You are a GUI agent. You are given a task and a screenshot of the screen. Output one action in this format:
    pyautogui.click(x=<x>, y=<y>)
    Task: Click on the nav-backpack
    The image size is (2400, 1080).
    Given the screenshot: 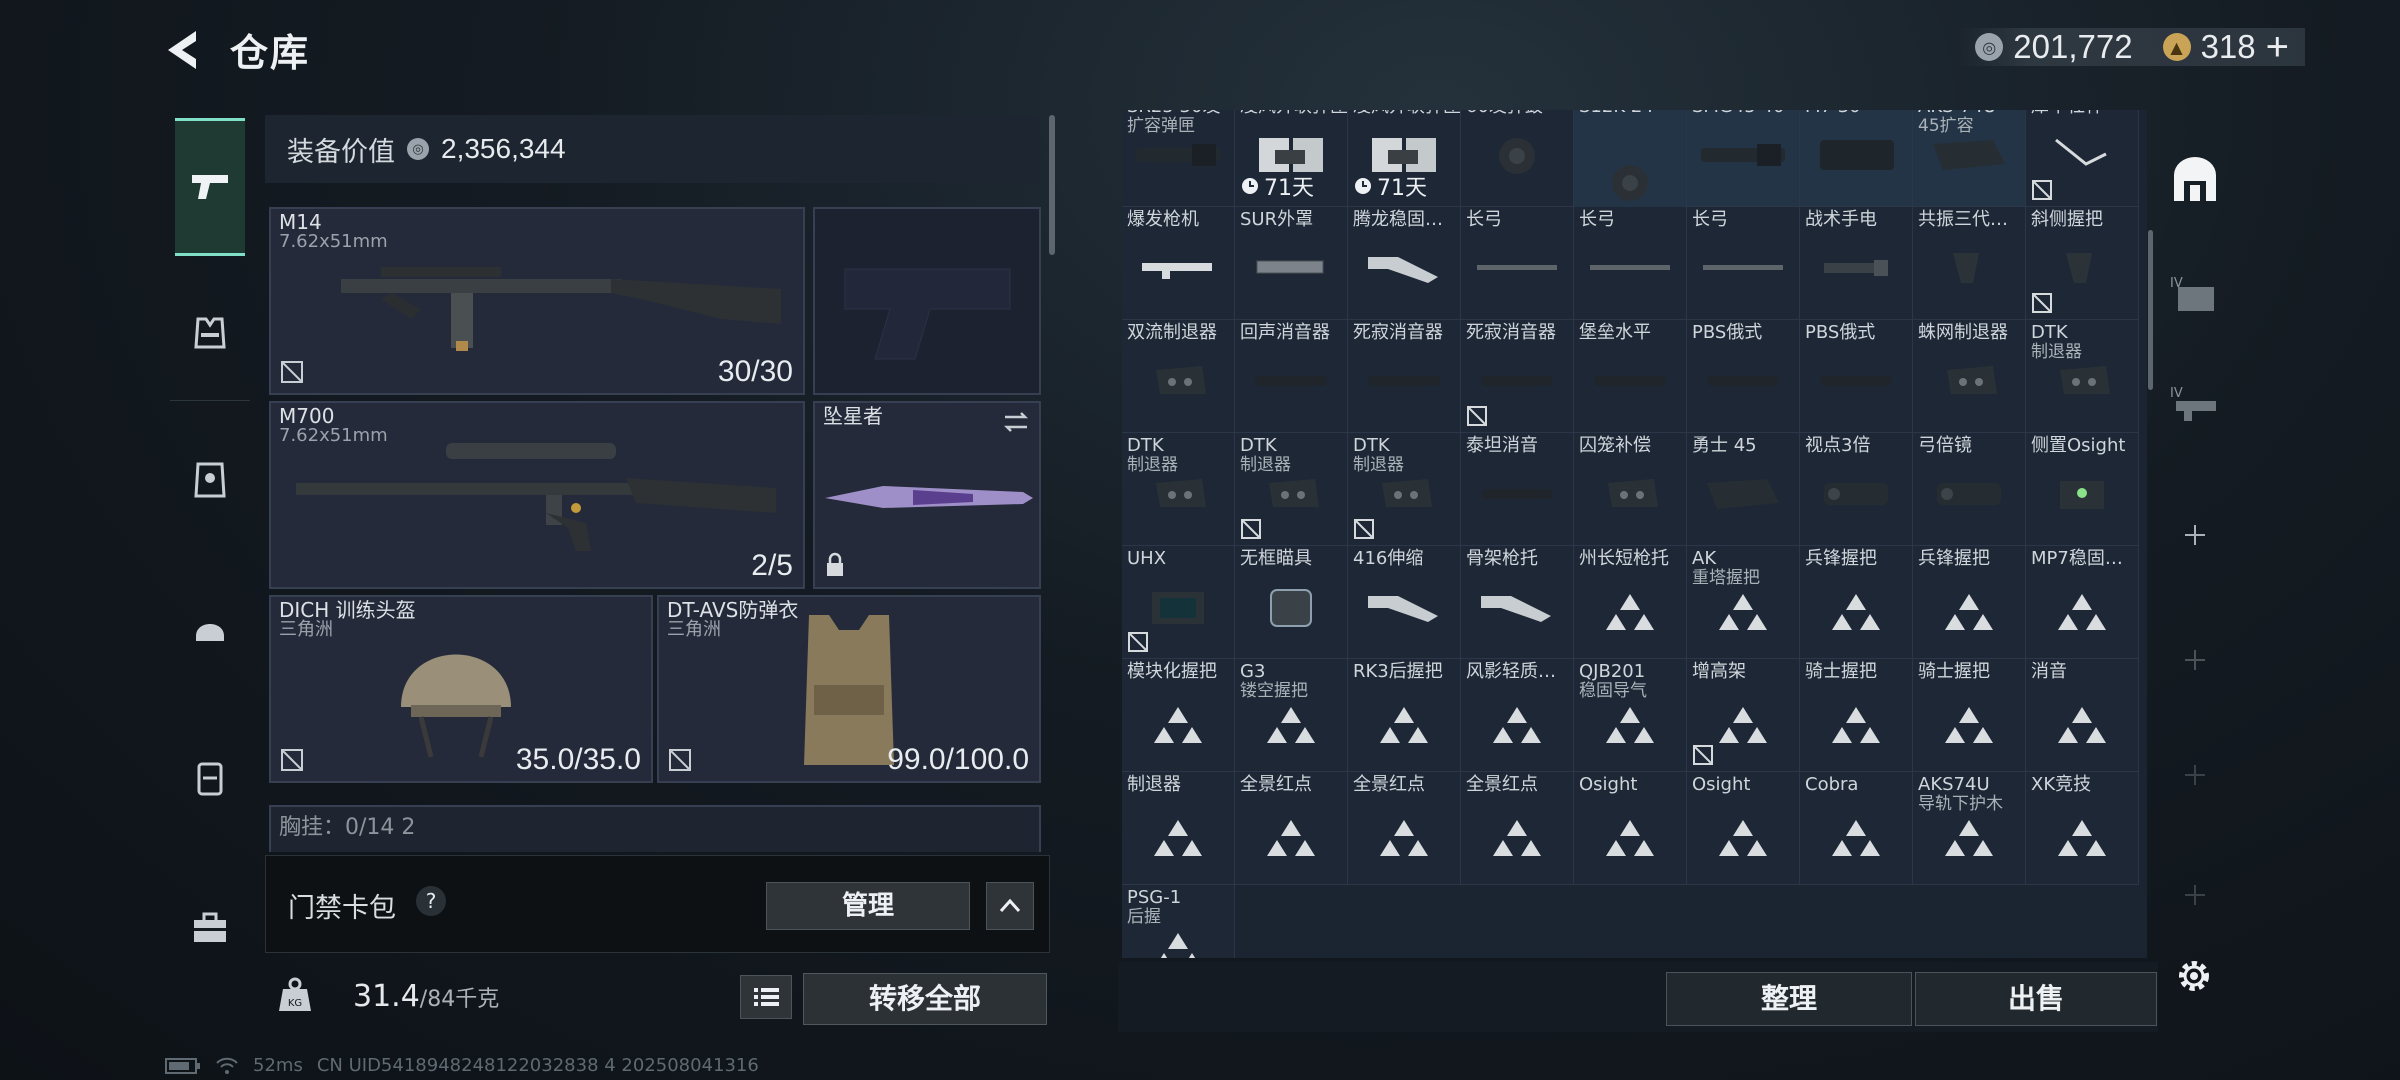 What is the action you would take?
    pyautogui.click(x=210, y=778)
    